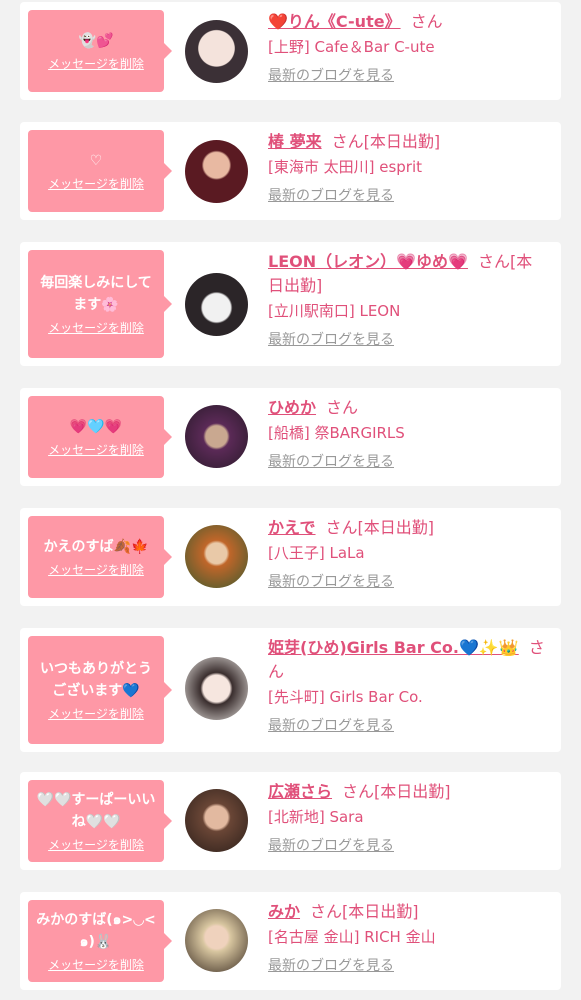  I want to click on shop-text: [八王子] LaLa, so click(316, 553).